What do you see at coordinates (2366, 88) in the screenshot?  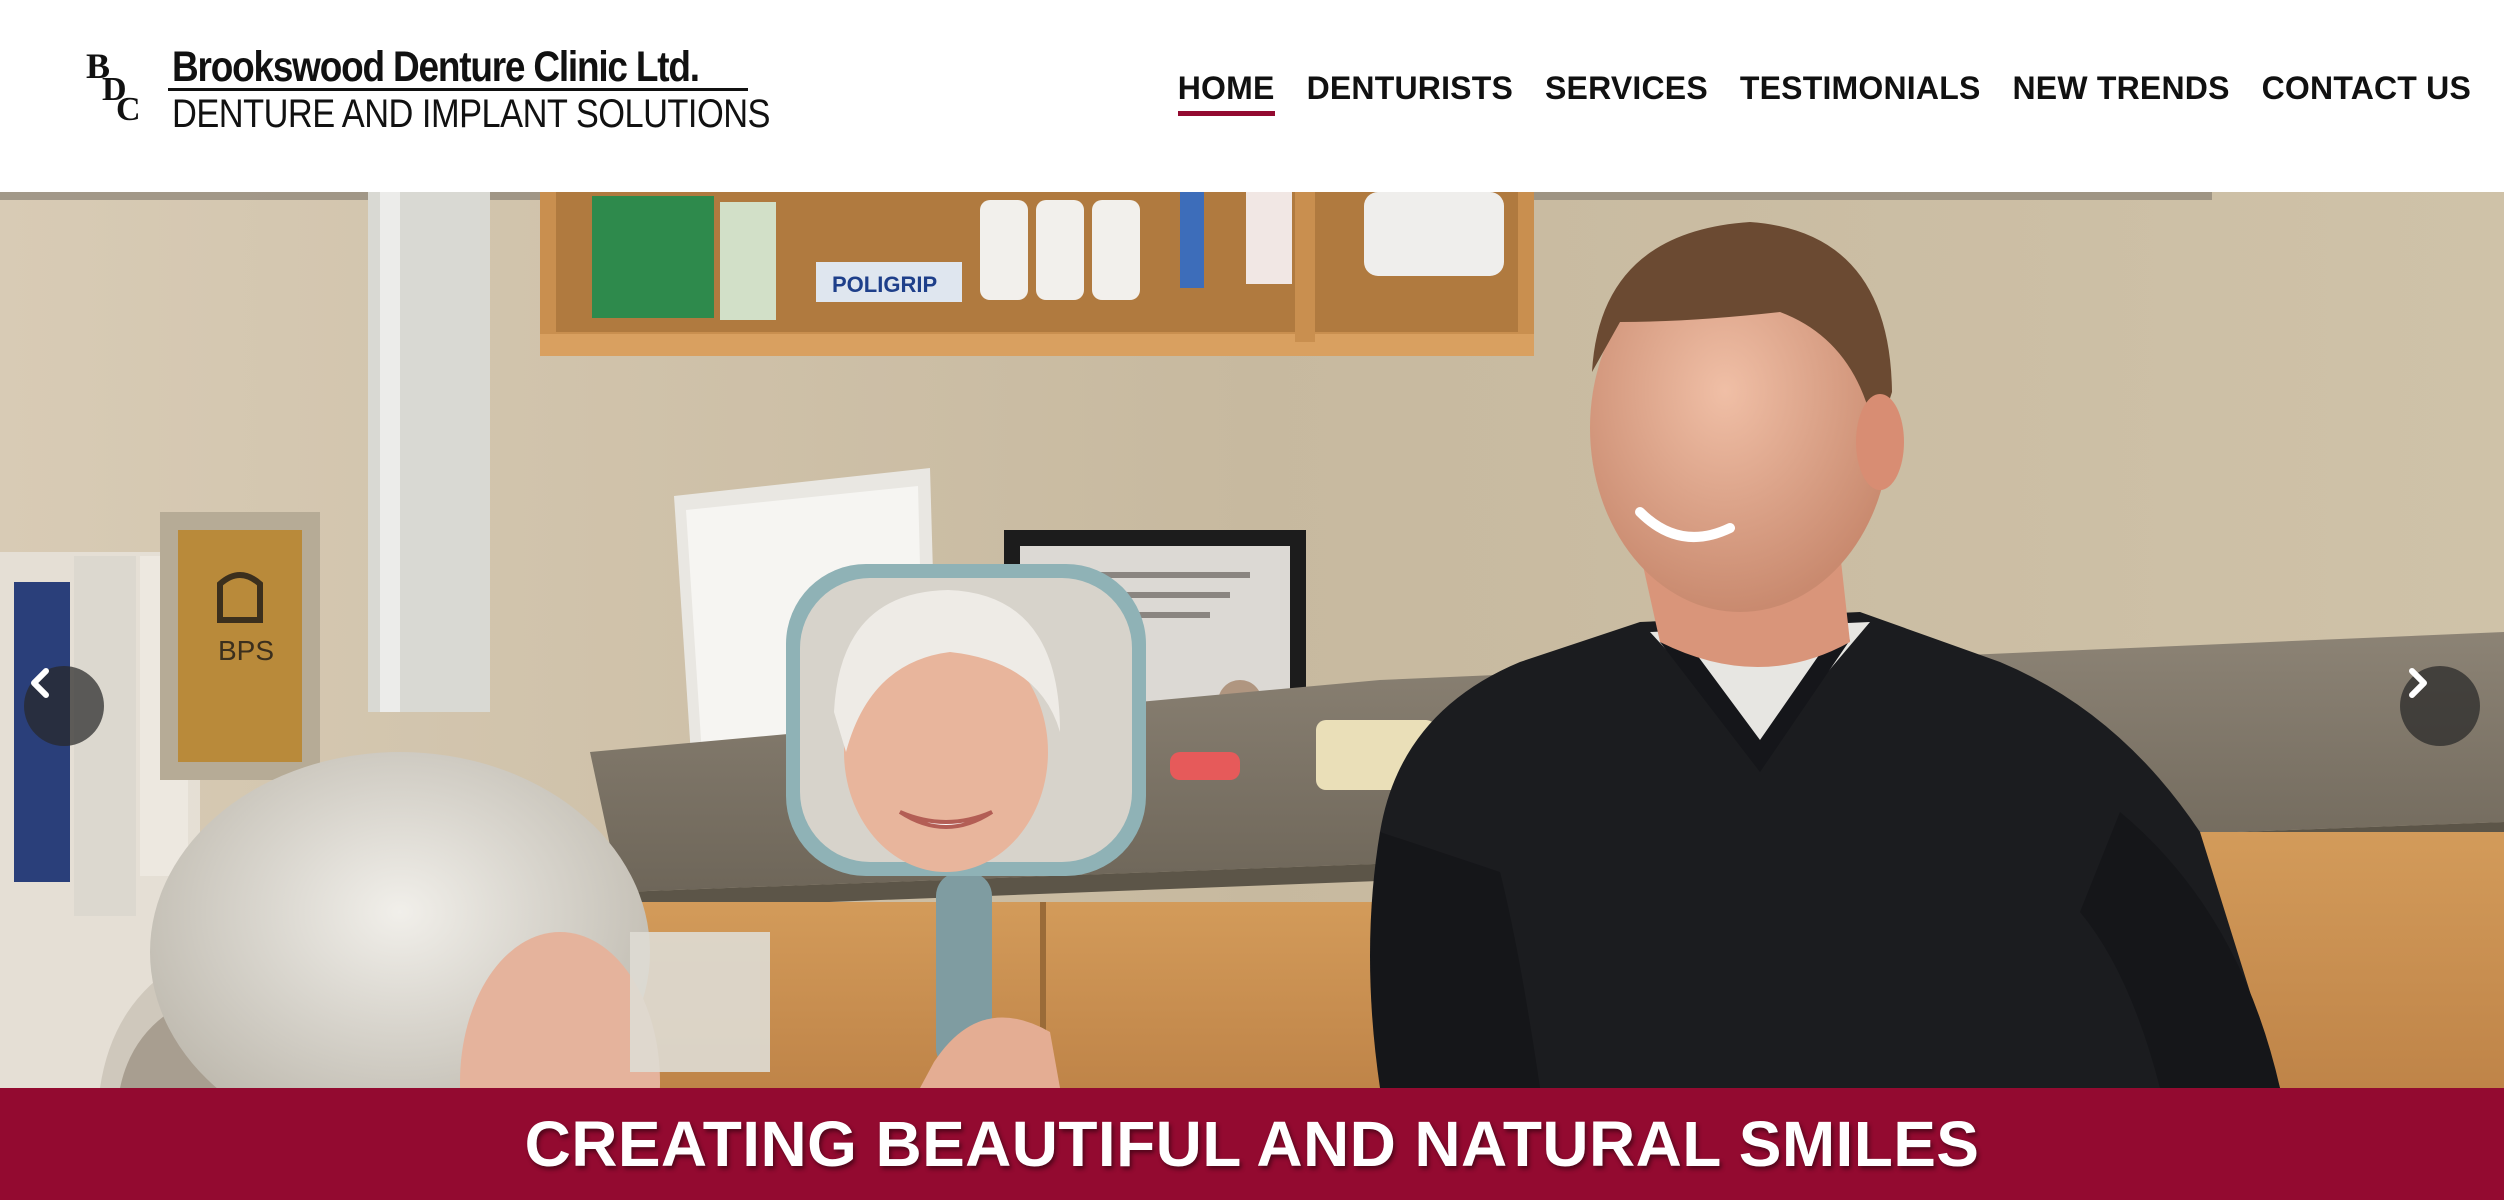 I see `nav-contact-us: CONTACT US` at bounding box center [2366, 88].